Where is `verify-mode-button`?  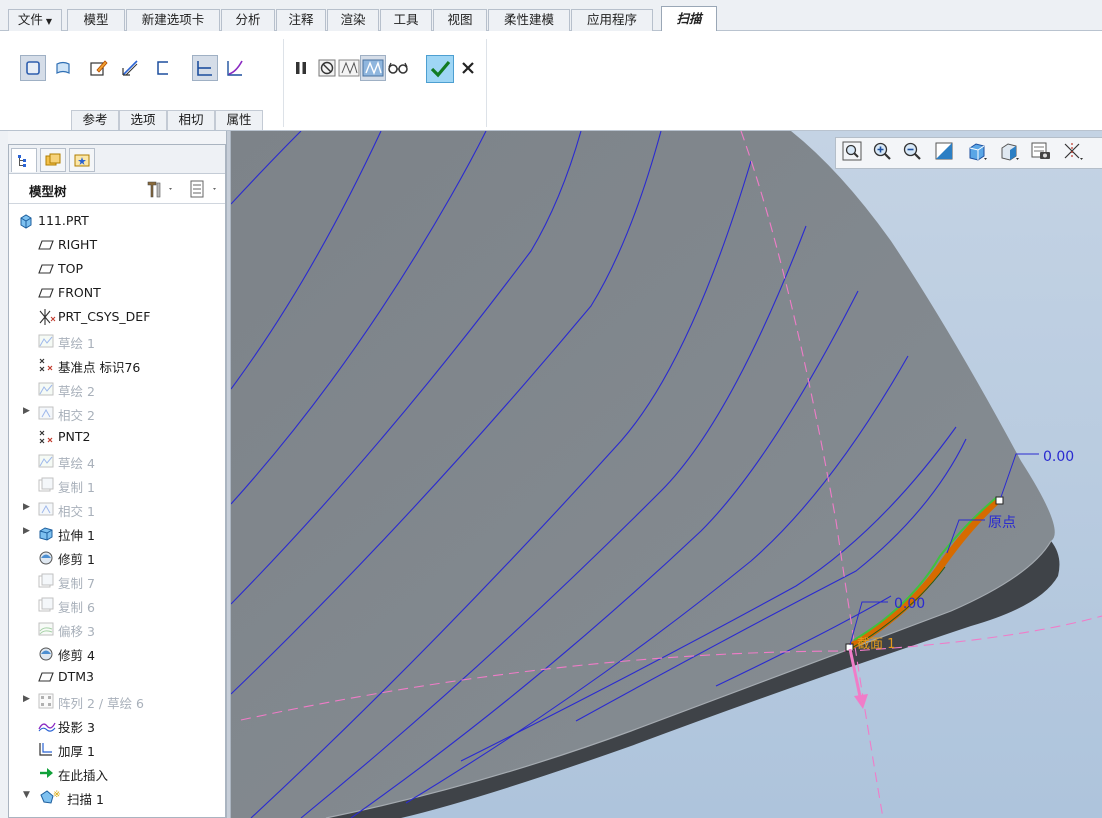 verify-mode-button is located at coordinates (398, 68).